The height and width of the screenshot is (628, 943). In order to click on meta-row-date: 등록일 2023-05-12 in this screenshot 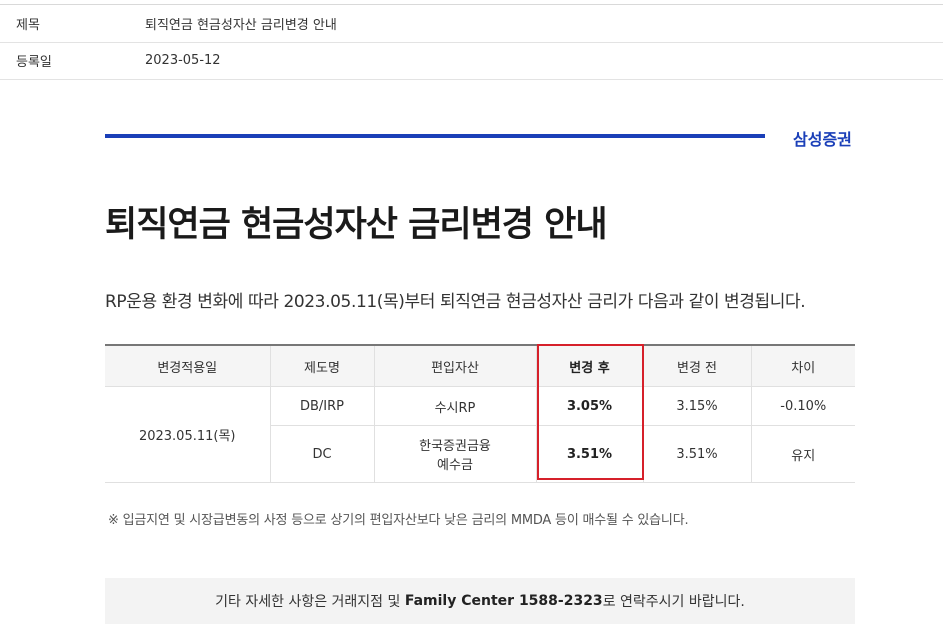, I will do `click(471, 61)`.